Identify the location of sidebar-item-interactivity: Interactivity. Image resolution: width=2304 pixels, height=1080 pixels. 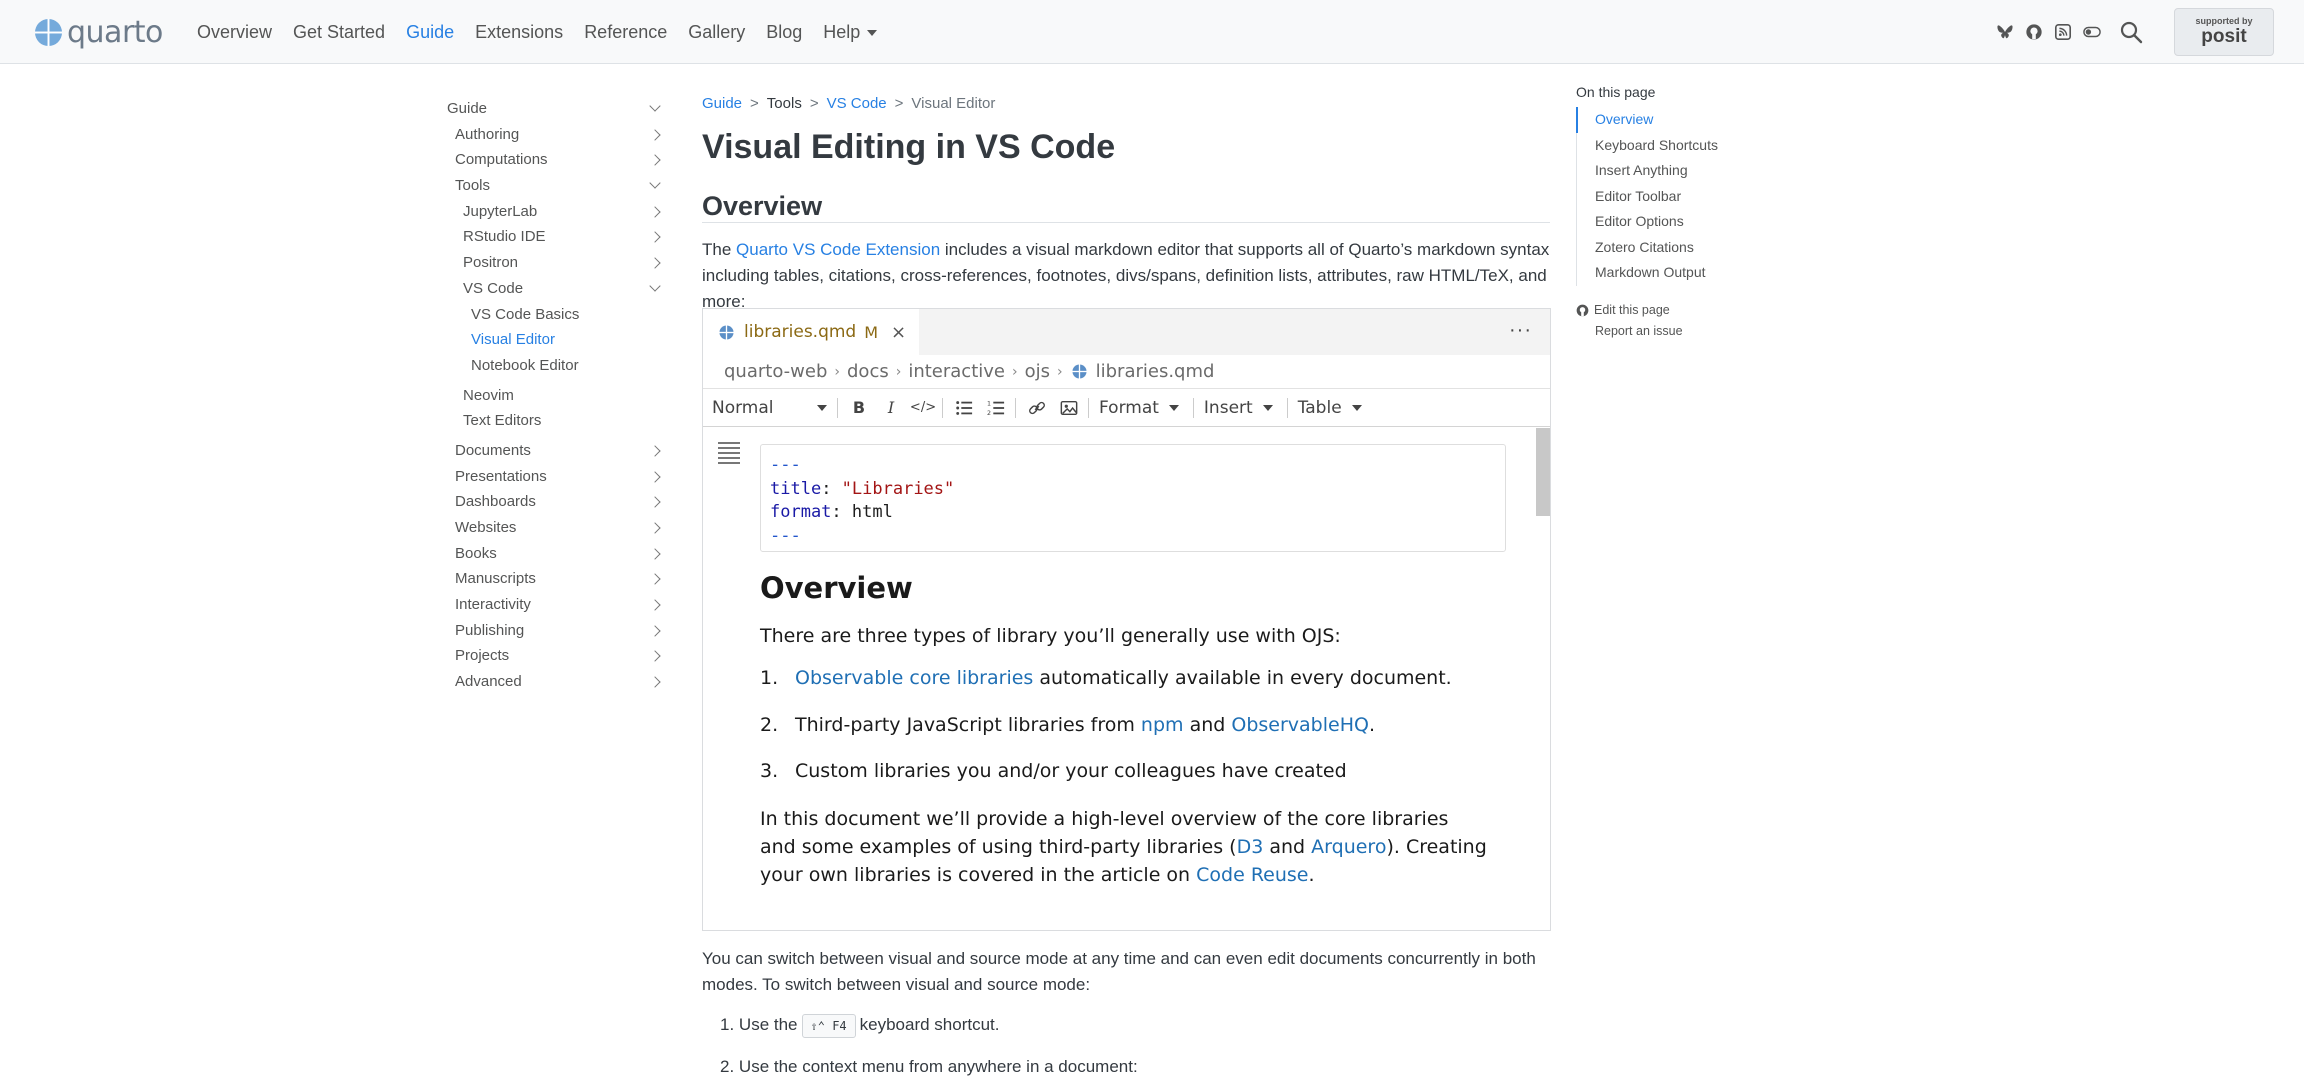
(557, 605).